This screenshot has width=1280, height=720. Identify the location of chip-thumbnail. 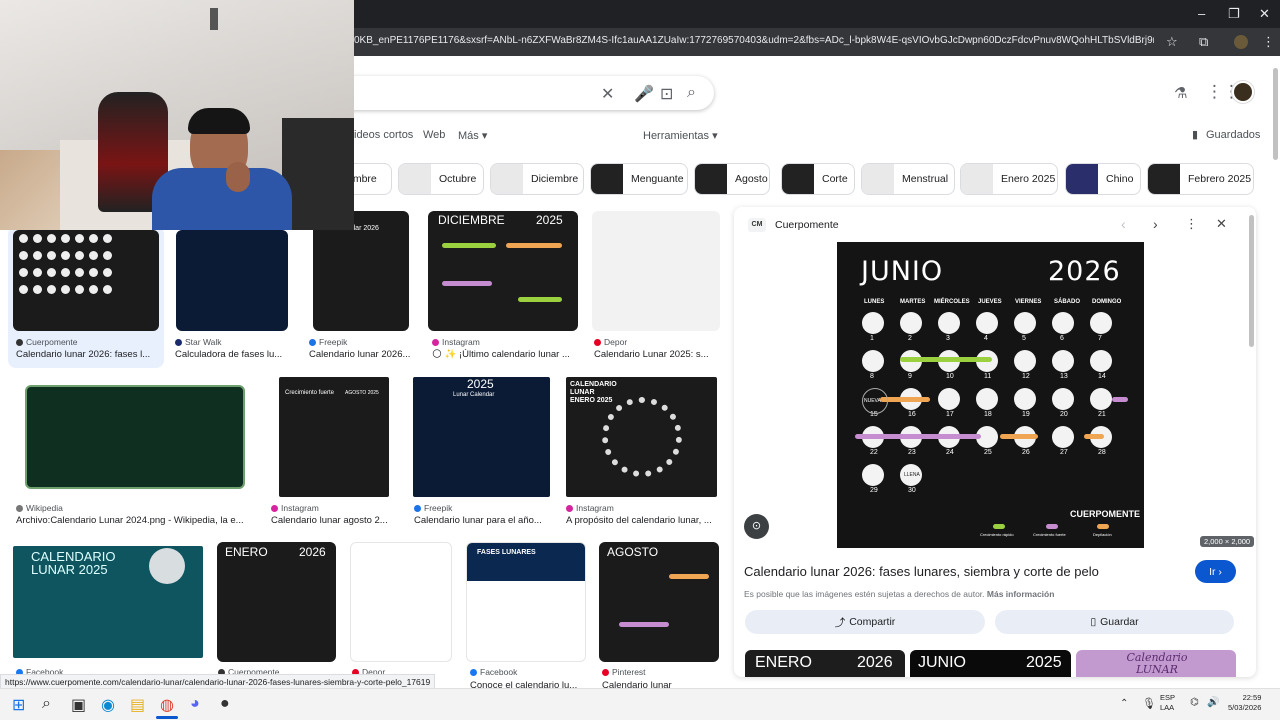
(798, 179).